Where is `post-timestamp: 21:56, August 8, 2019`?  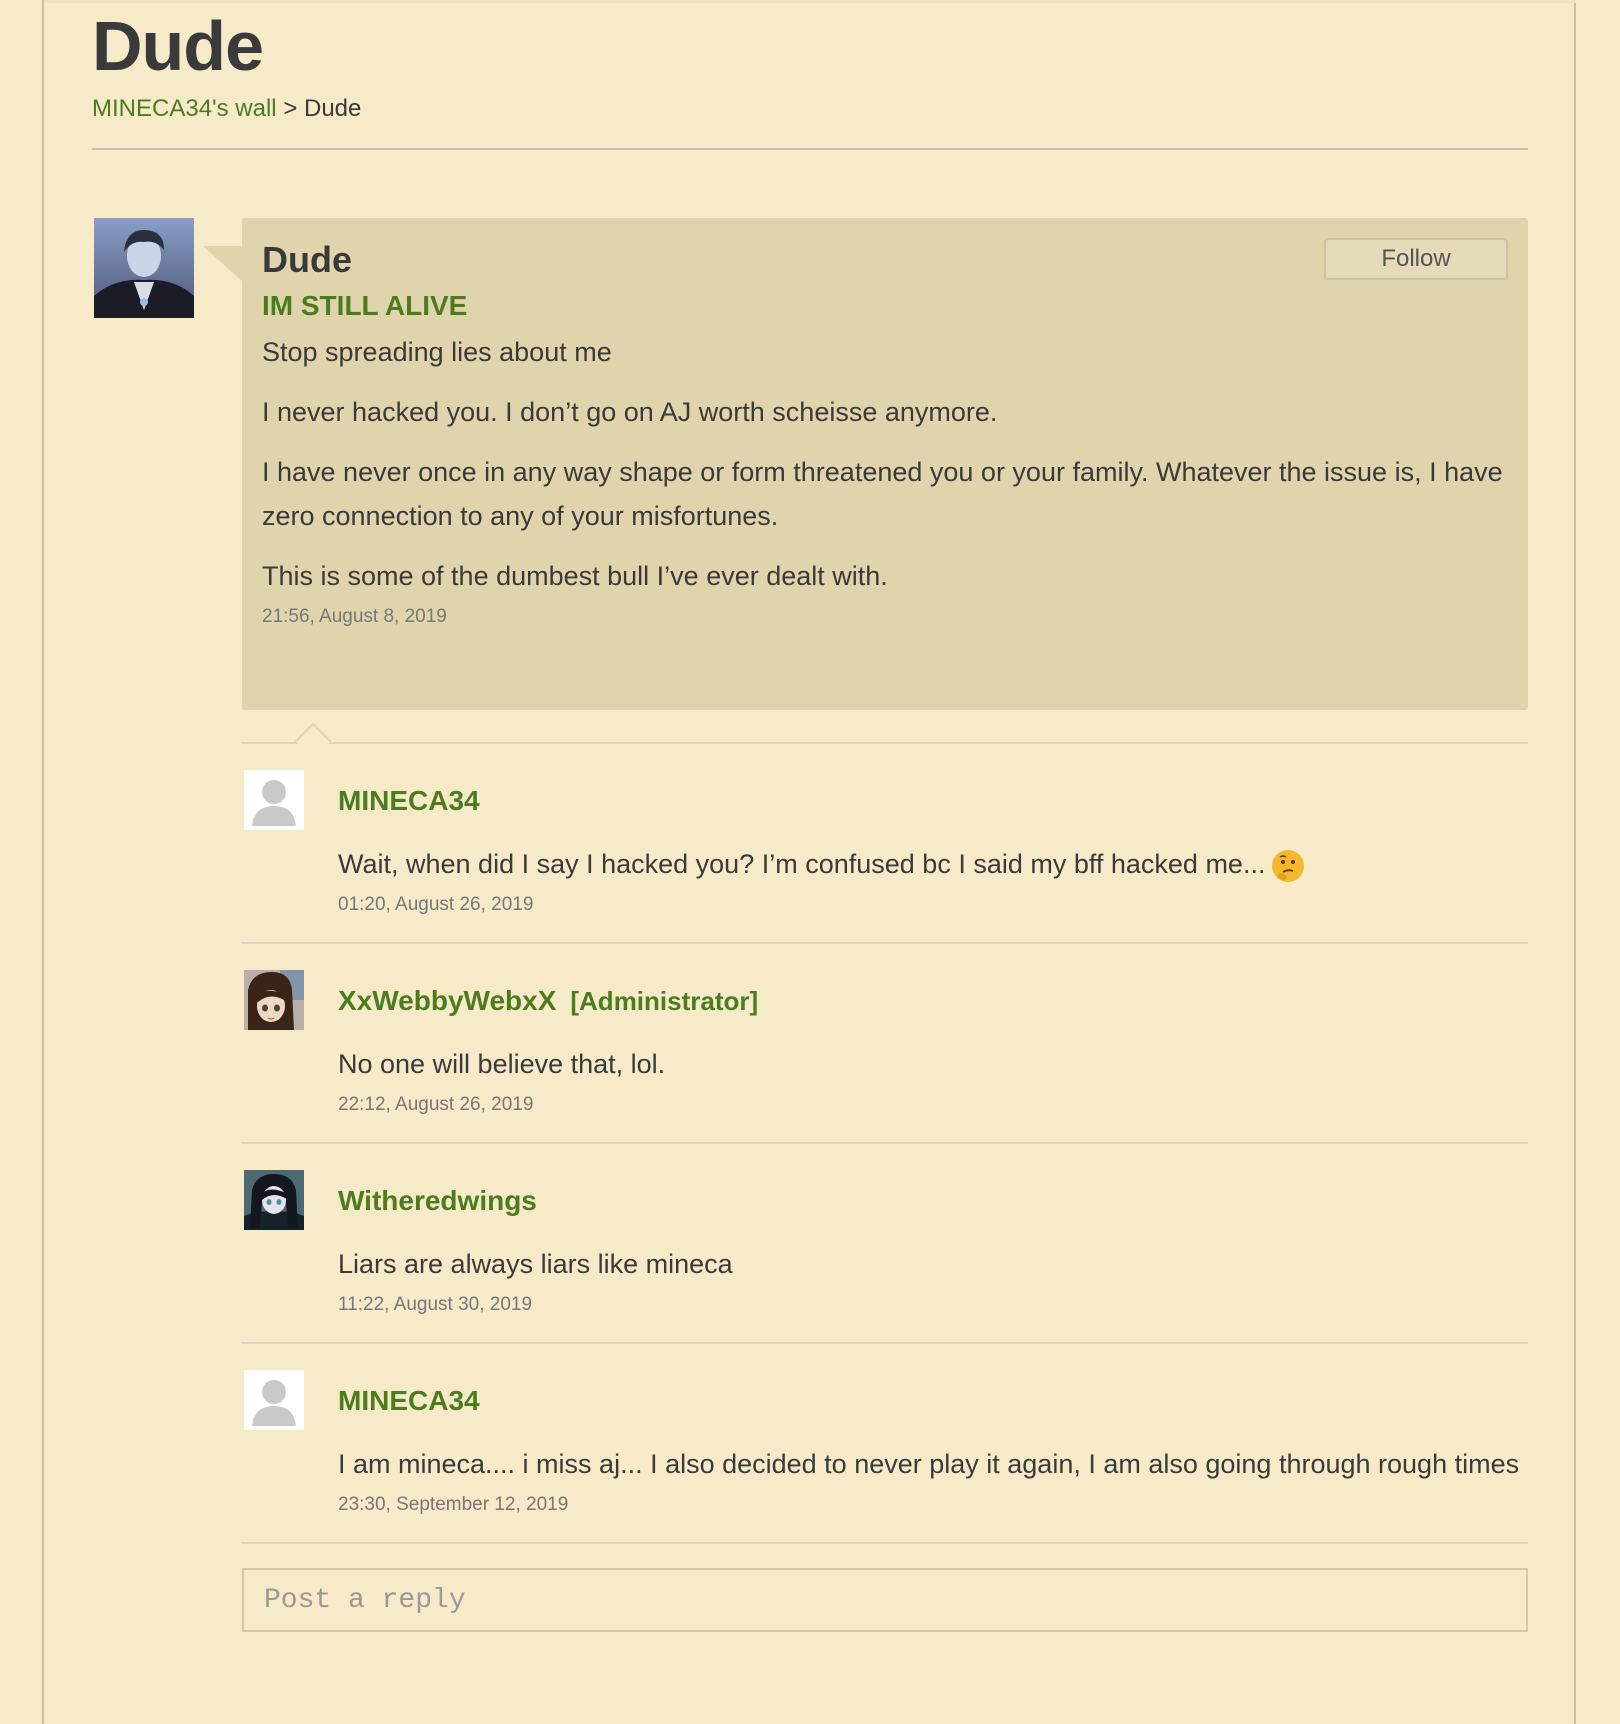
post-timestamp: 21:56, August 8, 2019 is located at coordinates (354, 616).